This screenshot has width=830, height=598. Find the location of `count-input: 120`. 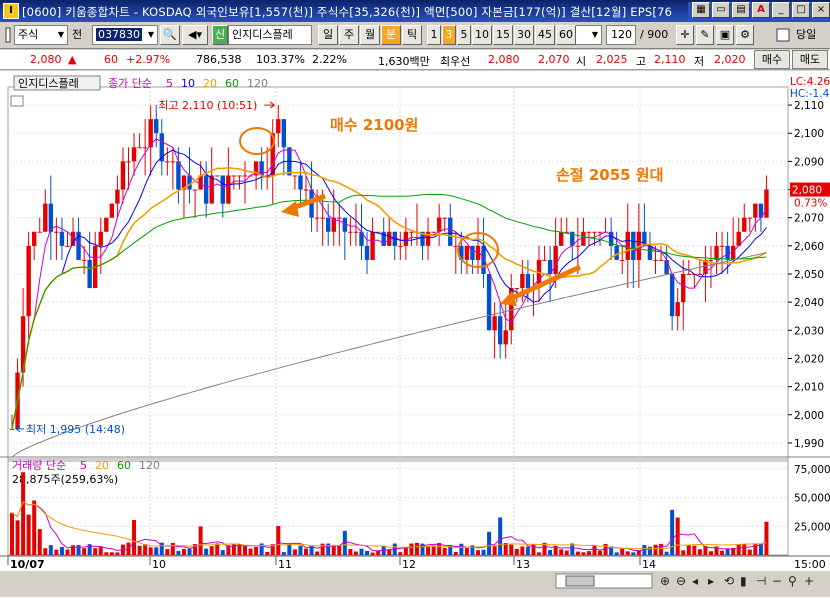

count-input: 120 is located at coordinates (621, 35).